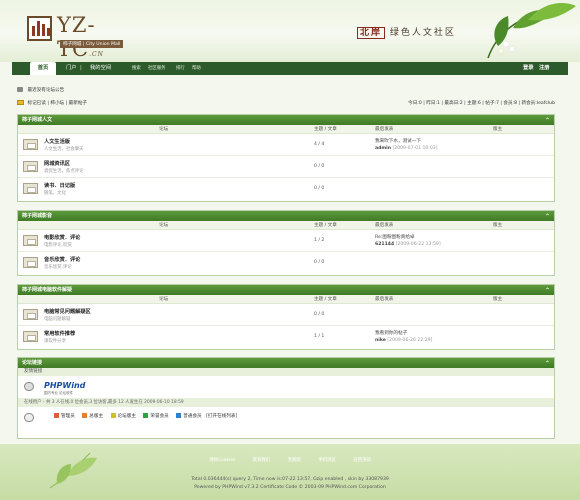 The image size is (580, 500). I want to click on register-link: 注册, so click(544, 68).